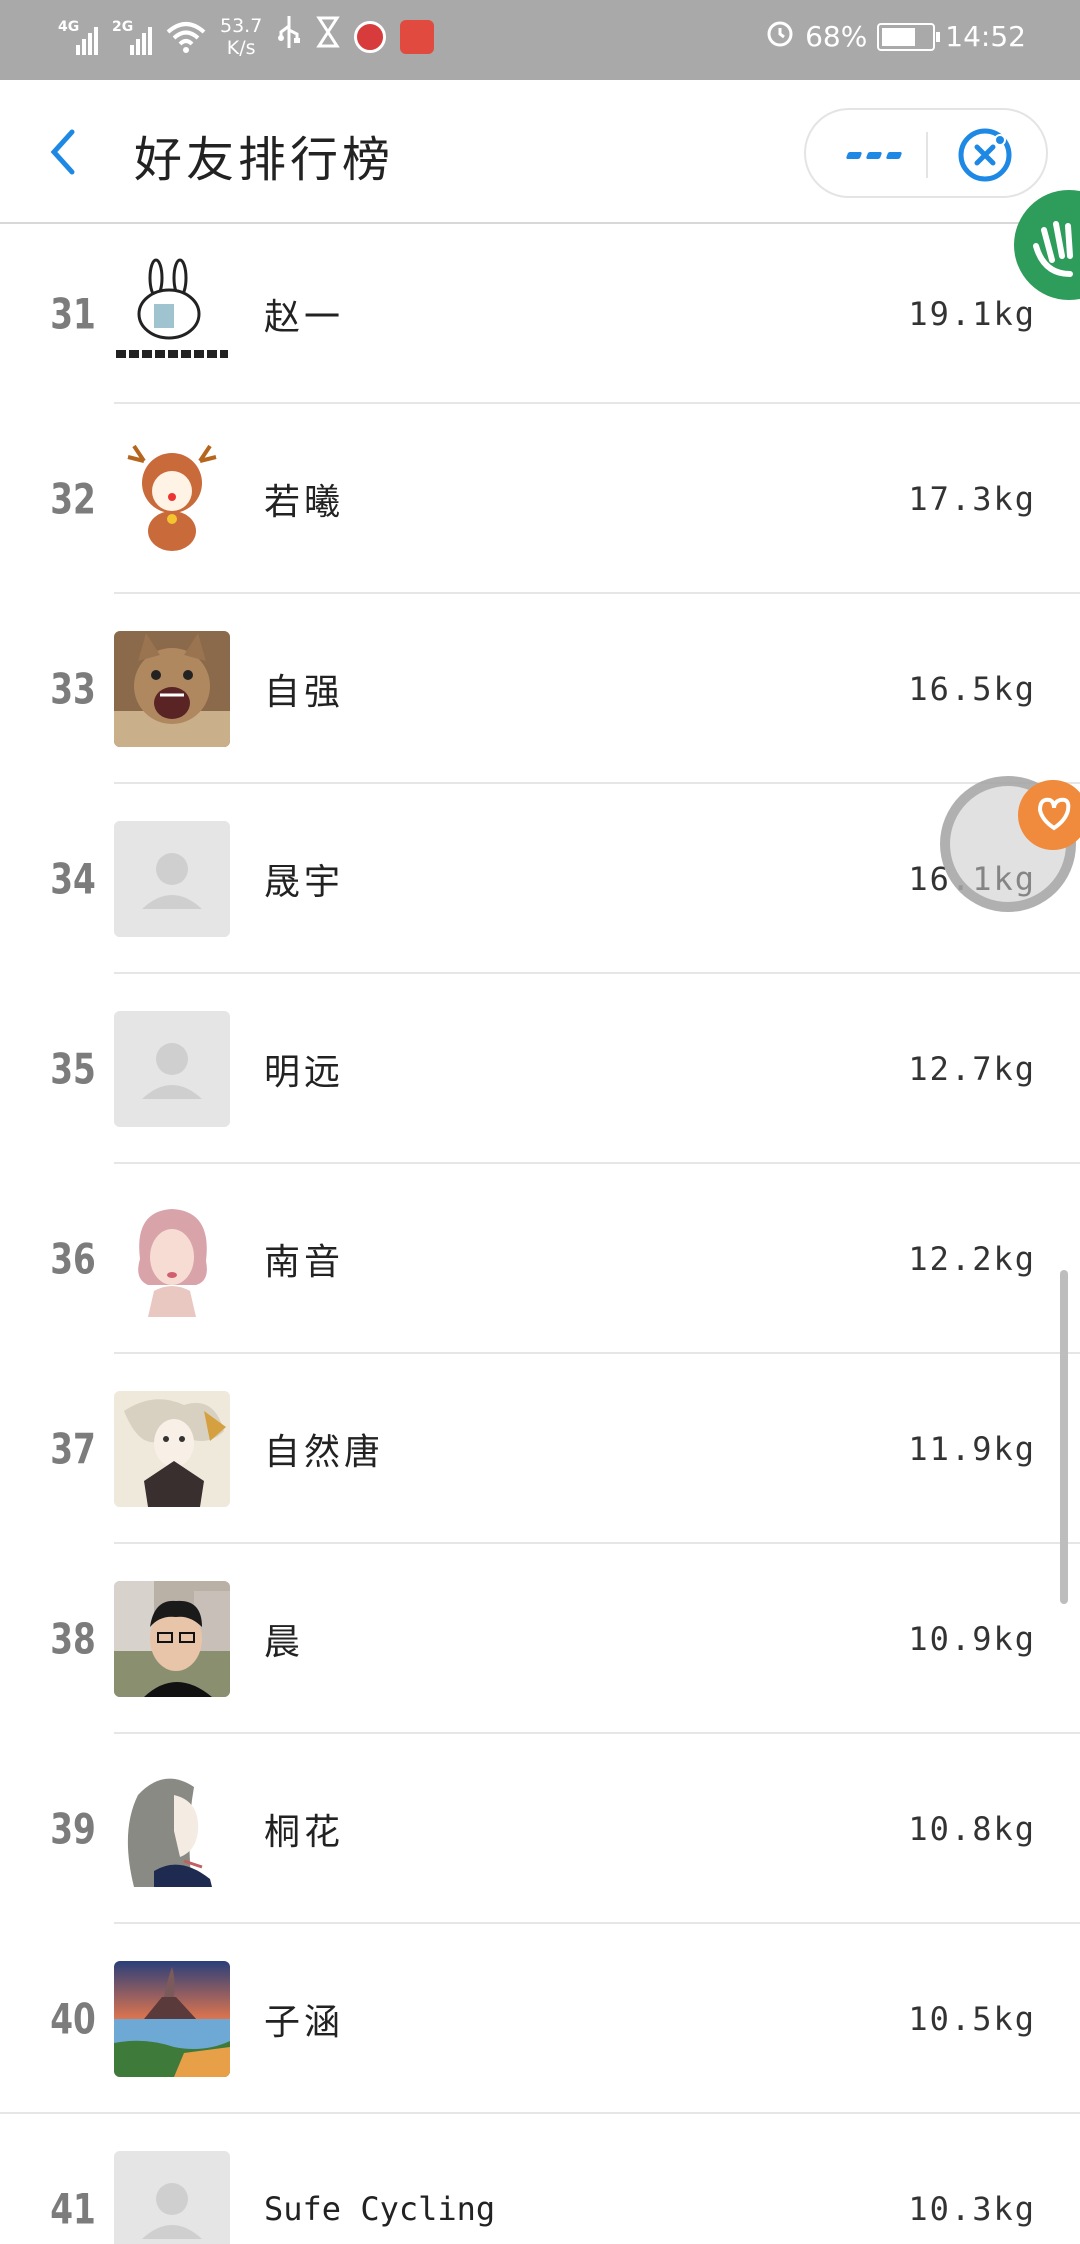 The width and height of the screenshot is (1080, 2244). Describe the element at coordinates (73, 314) in the screenshot. I see `rank-number: 31` at that location.